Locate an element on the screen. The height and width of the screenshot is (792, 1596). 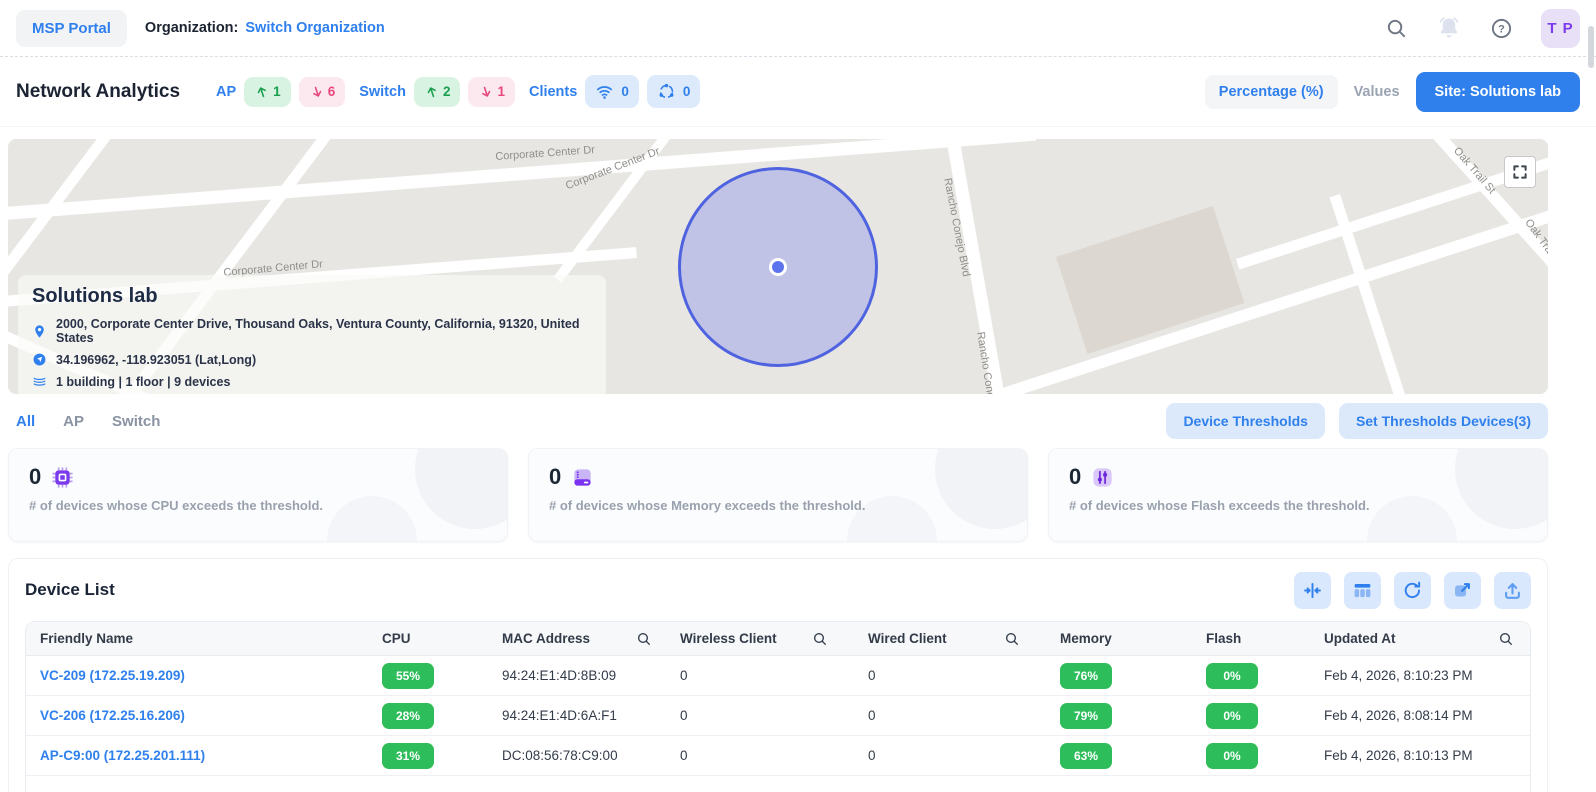
column-mac-address: MAC Address is located at coordinates (591, 639).